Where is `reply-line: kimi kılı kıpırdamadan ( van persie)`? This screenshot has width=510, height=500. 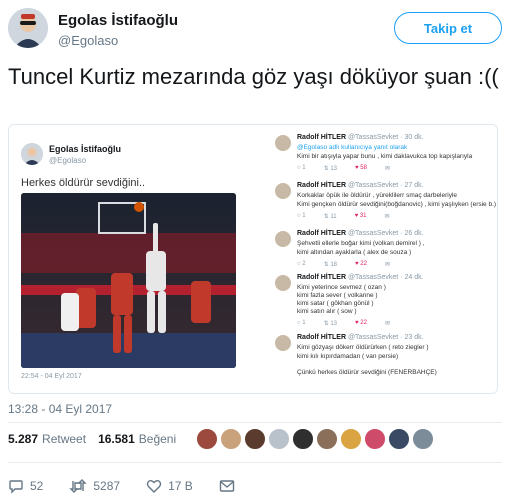
reply-line: kimi kılı kıpırdamadan ( van persie) is located at coordinates (348, 356).